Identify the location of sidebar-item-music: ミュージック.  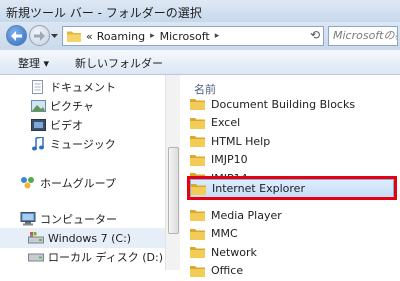
(87, 144).